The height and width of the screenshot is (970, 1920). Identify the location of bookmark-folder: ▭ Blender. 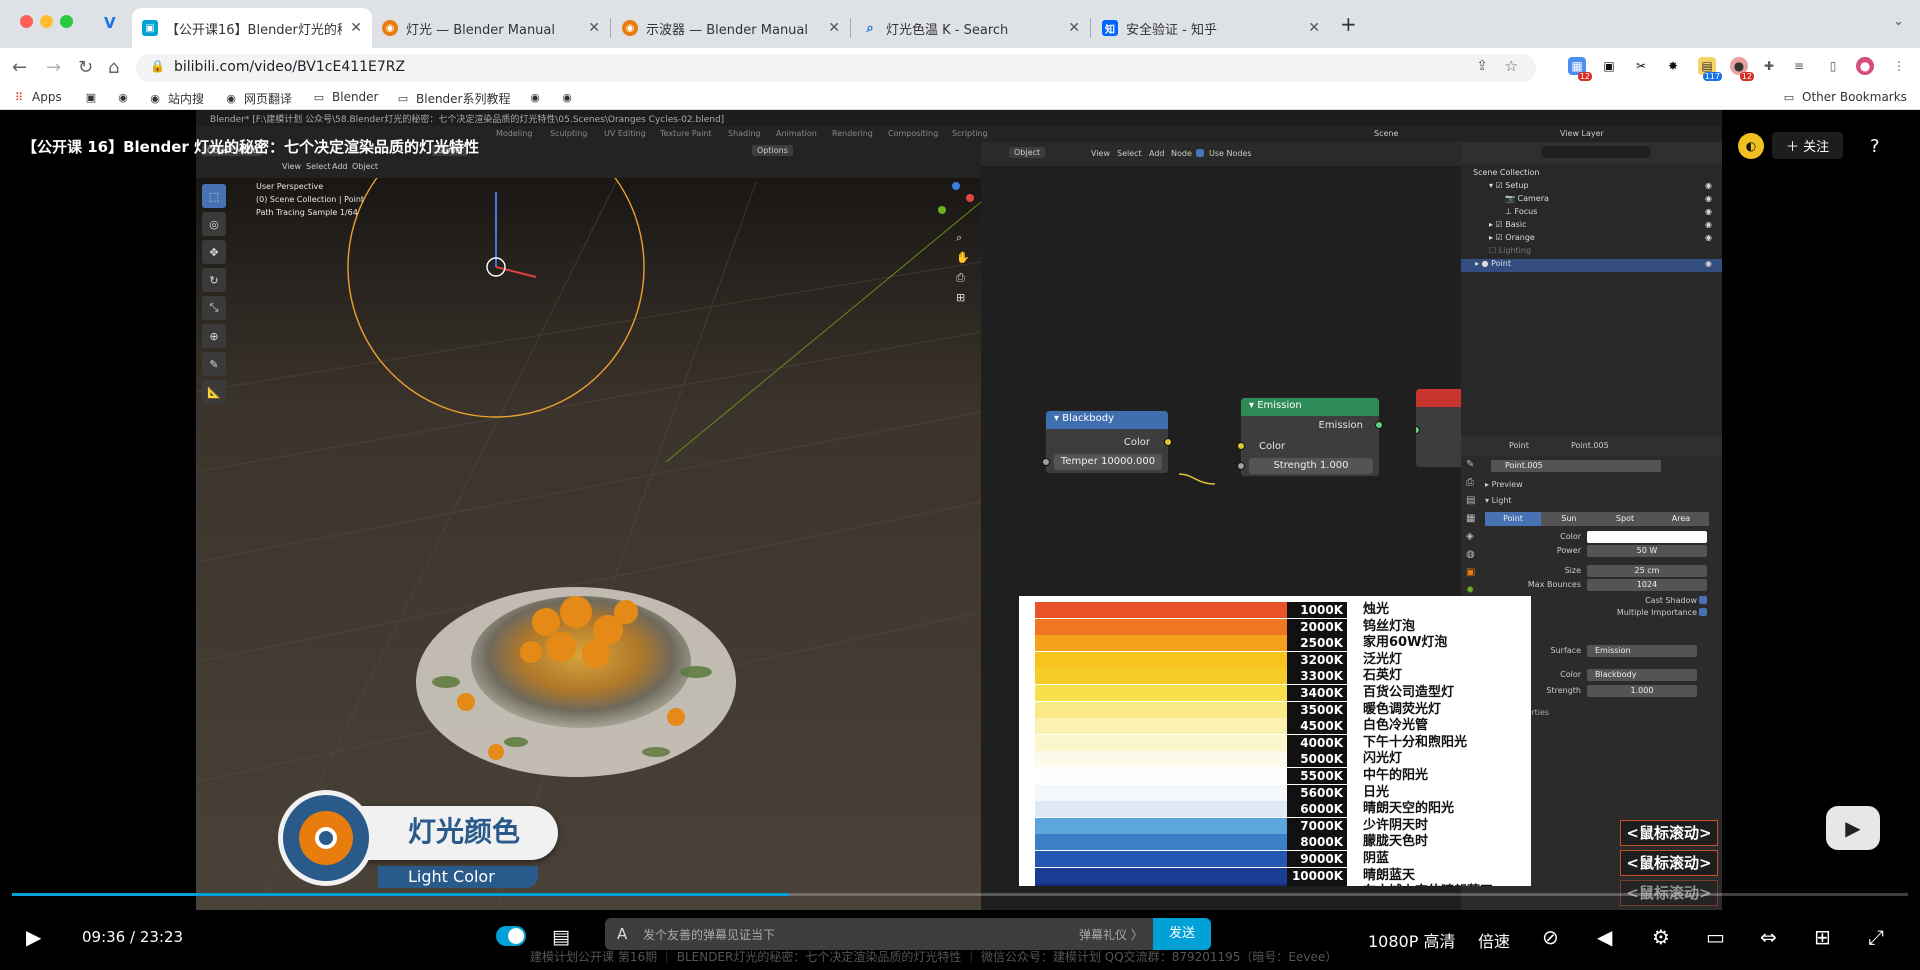
(345, 97).